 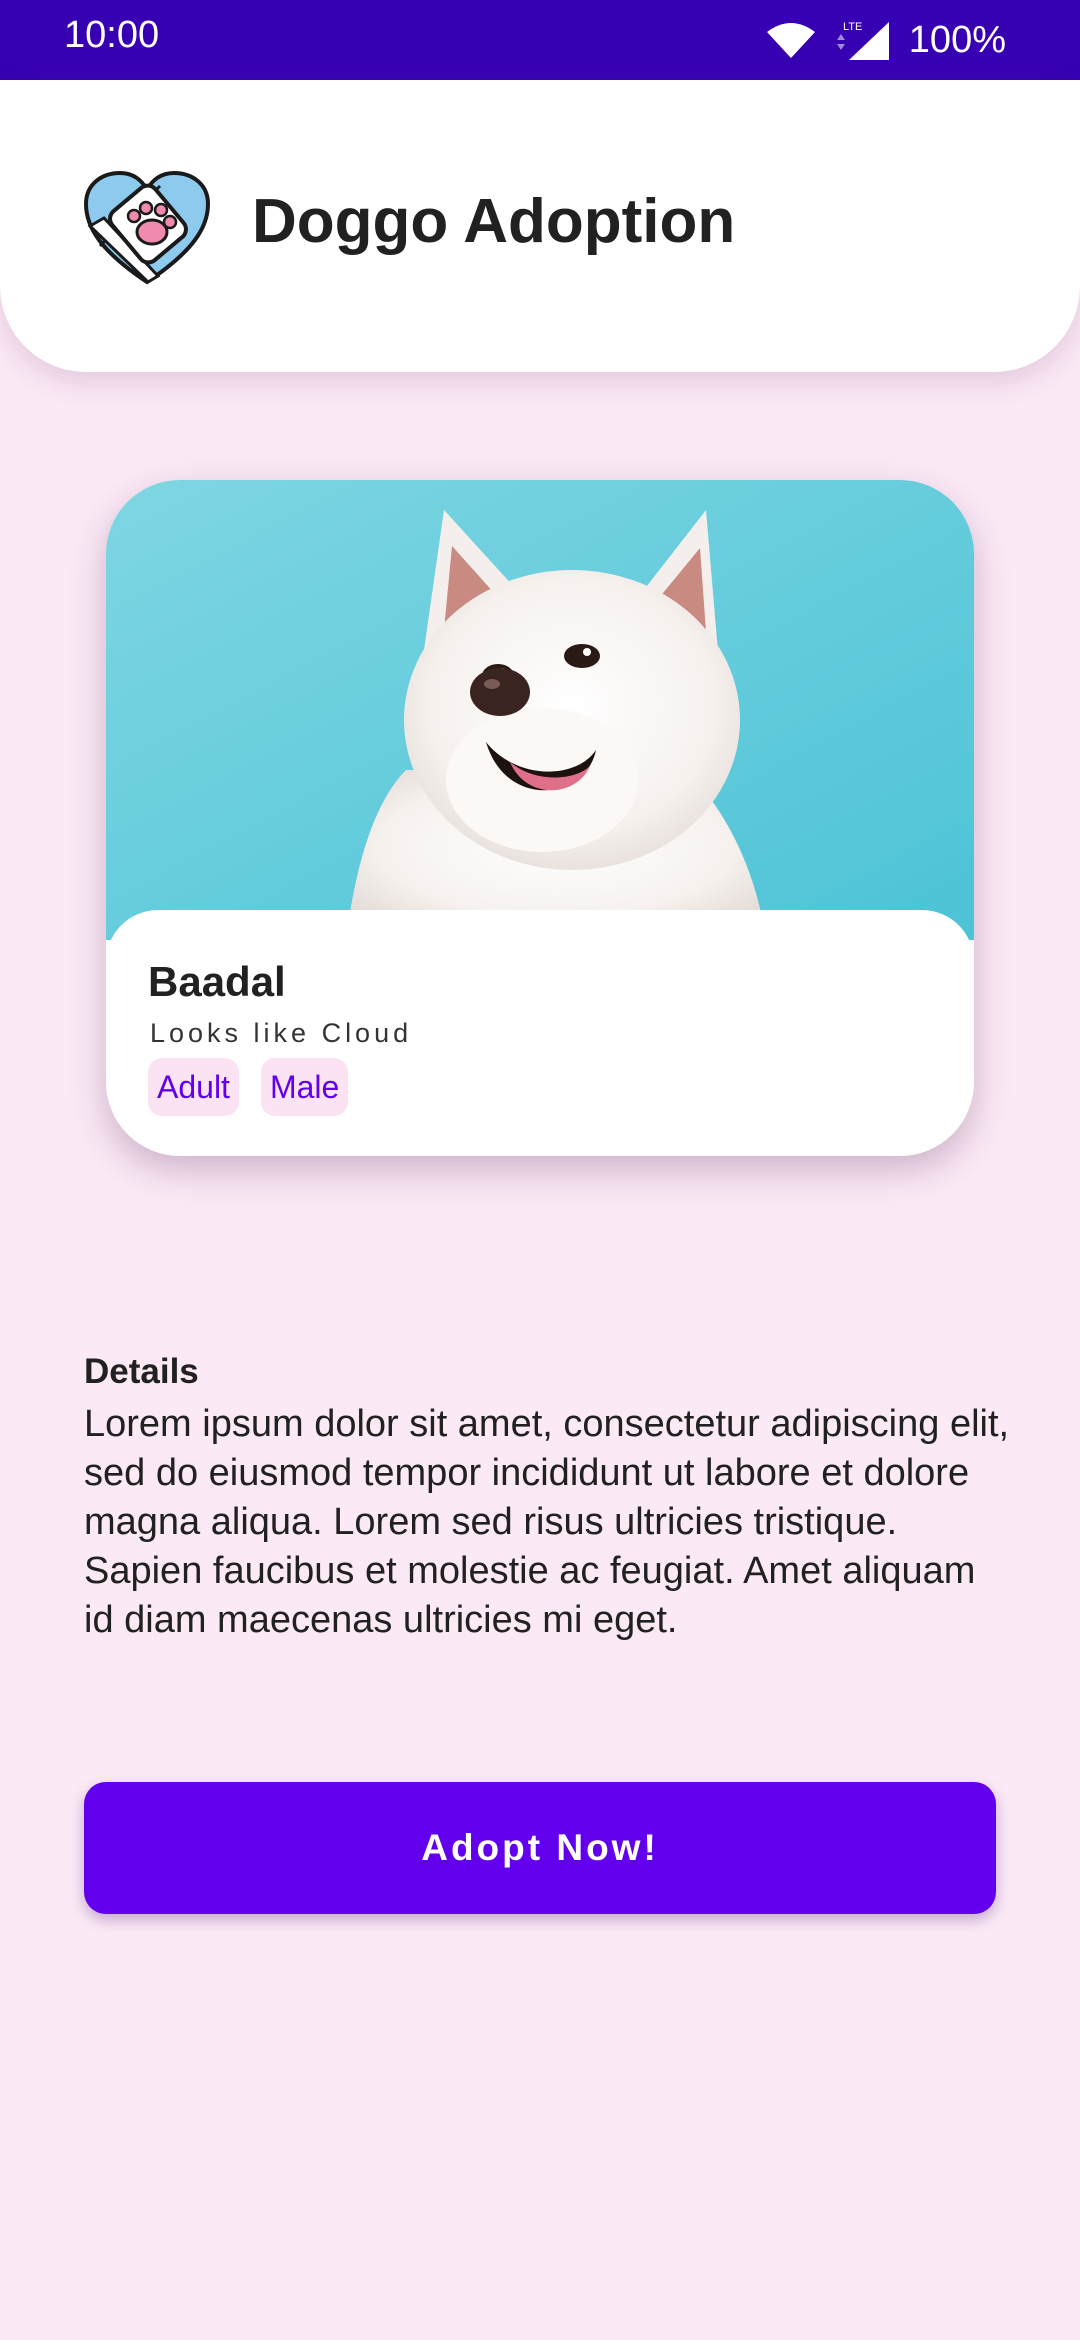 What do you see at coordinates (112, 35) in the screenshot?
I see `status-time: 10:00` at bounding box center [112, 35].